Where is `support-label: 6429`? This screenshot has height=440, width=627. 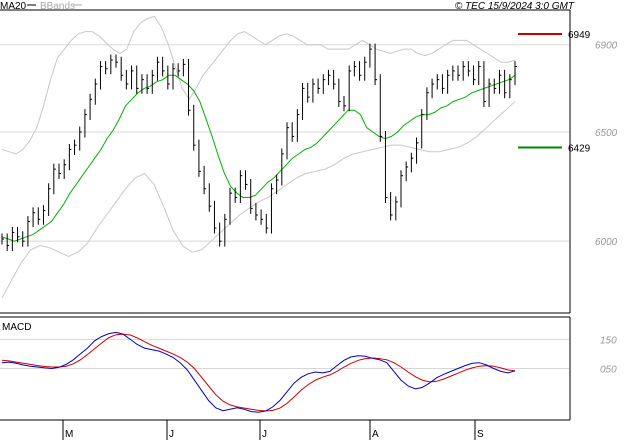 support-label: 6429 is located at coordinates (579, 149).